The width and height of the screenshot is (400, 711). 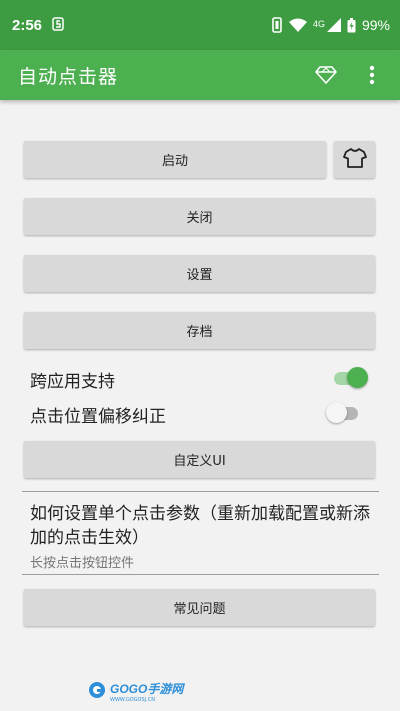 What do you see at coordinates (175, 159) in the screenshot?
I see `start-button: 启动` at bounding box center [175, 159].